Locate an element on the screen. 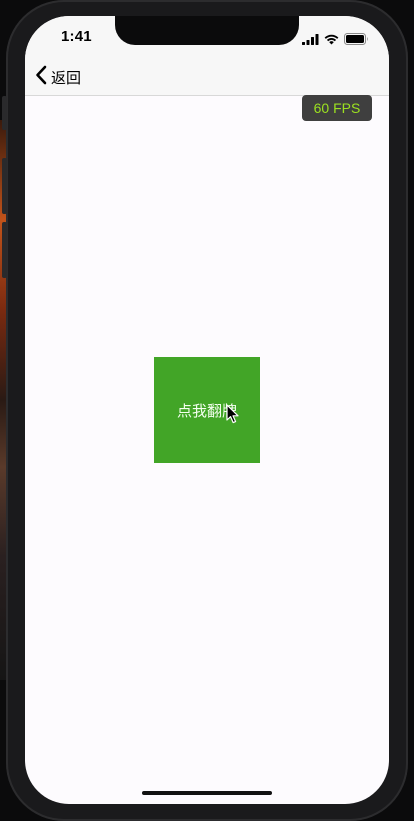 This screenshot has width=414, height=821. back-button: 返回 is located at coordinates (58, 77).